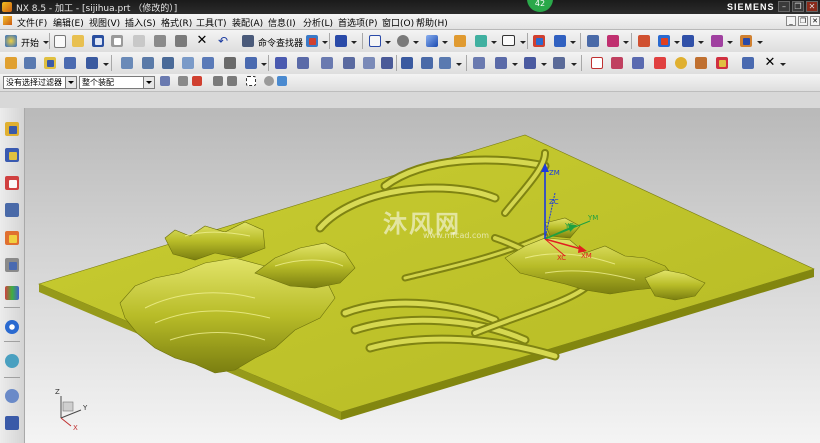 Image resolution: width=820 pixels, height=443 pixels. What do you see at coordinates (166, 82) in the screenshot?
I see `filter-settings-icon` at bounding box center [166, 82].